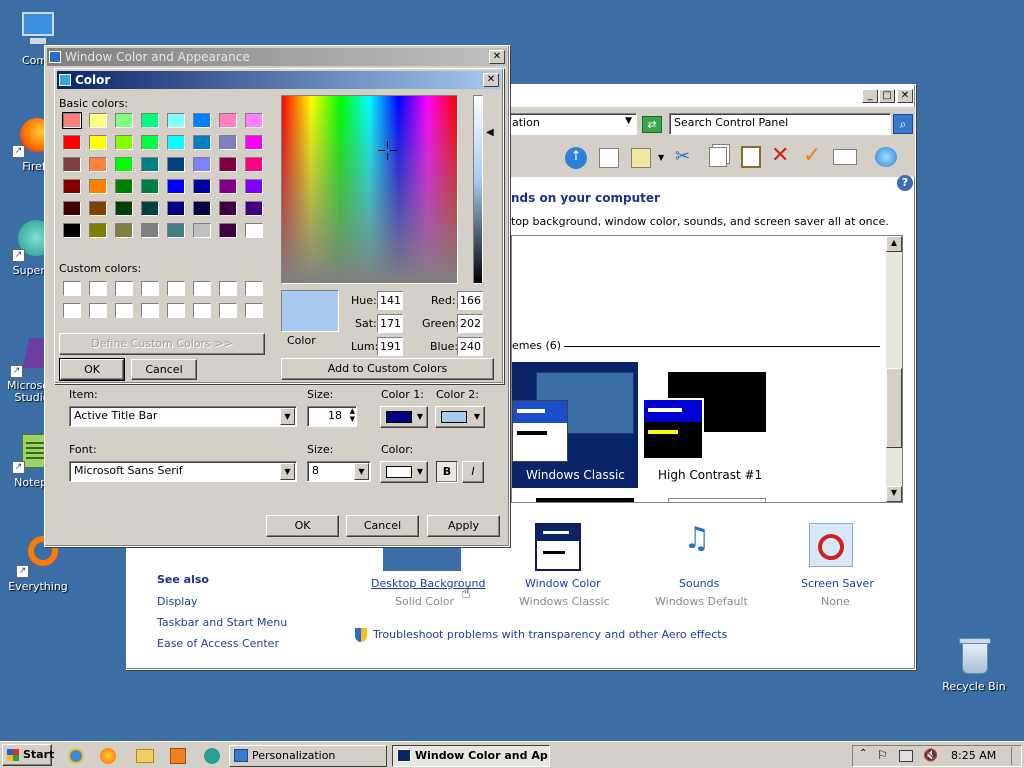  Describe the element at coordinates (447, 472) in the screenshot. I see `bold-toggle: B` at that location.